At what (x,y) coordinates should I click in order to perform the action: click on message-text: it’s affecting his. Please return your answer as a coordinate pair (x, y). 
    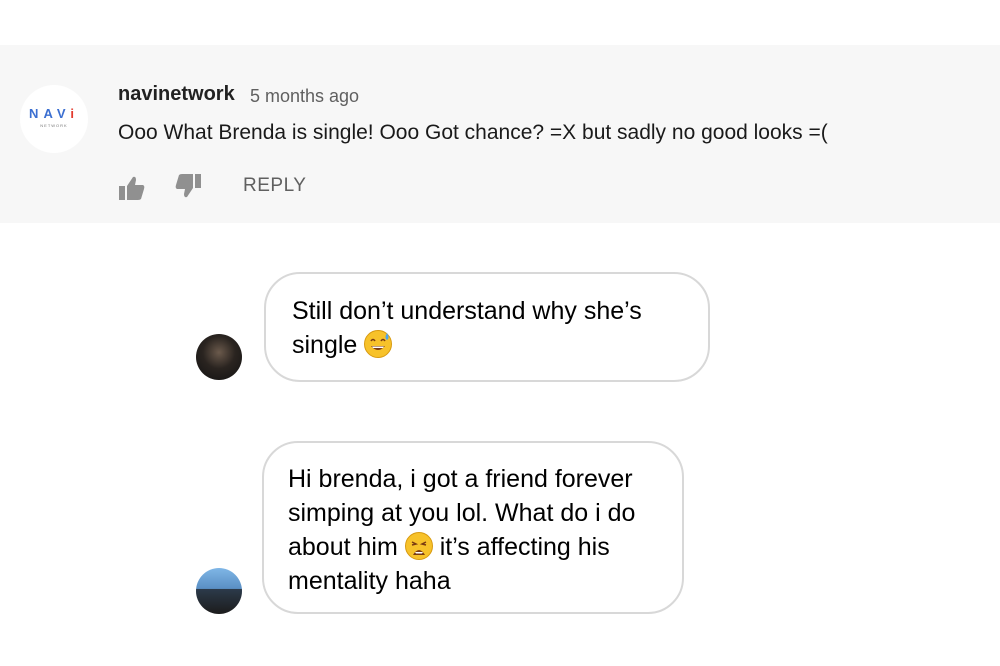
    Looking at the image, I should click on (524, 547).